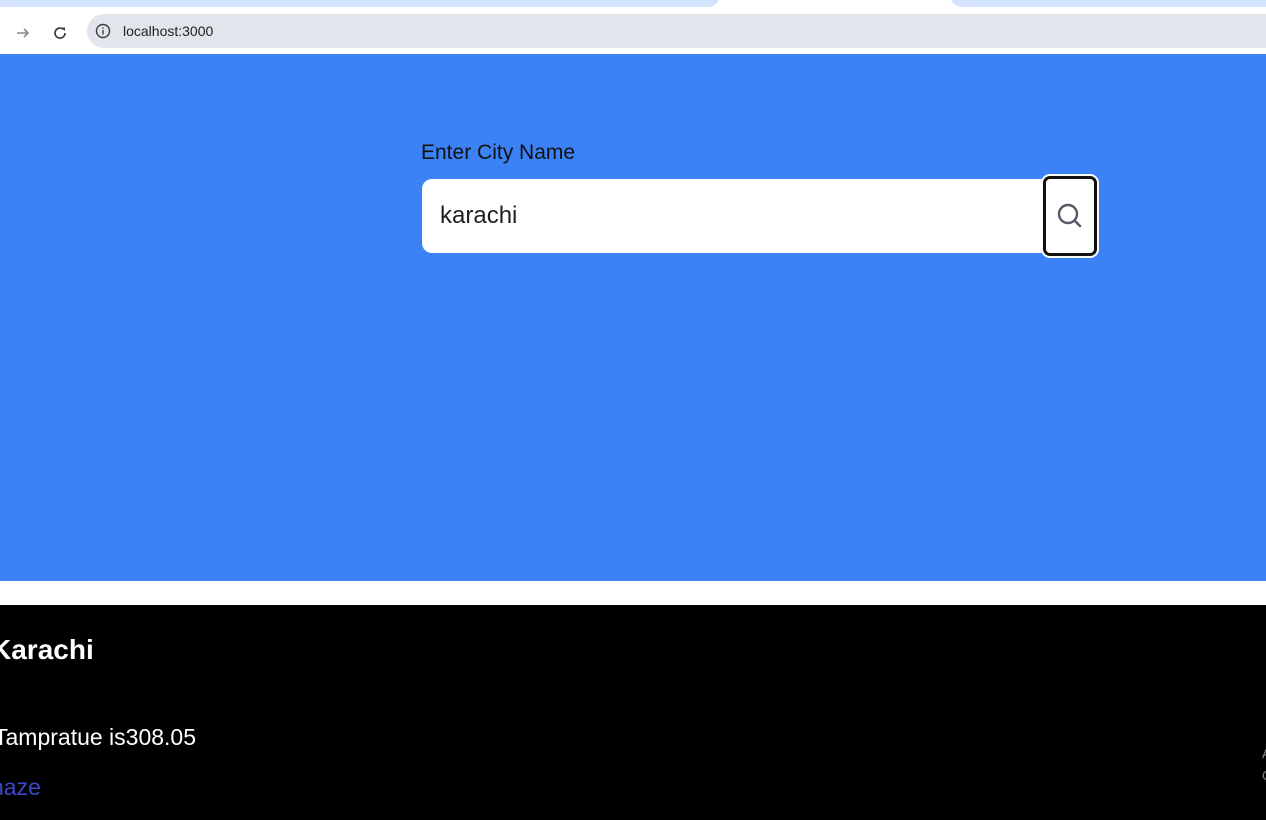 The width and height of the screenshot is (1266, 820). I want to click on weather-condition: haze, so click(20, 787).